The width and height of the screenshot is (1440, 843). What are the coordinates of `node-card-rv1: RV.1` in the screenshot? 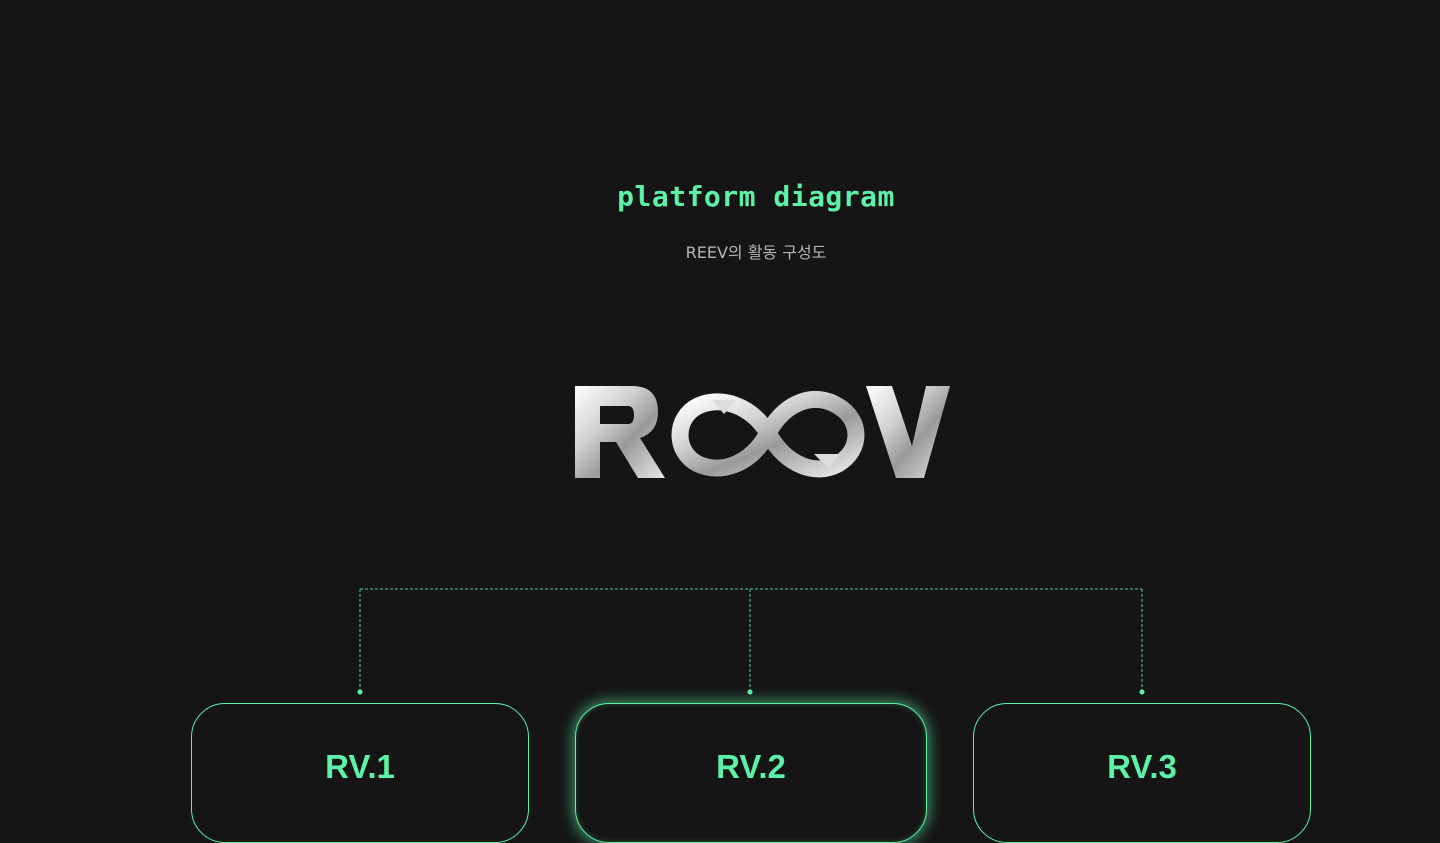 It's located at (360, 773).